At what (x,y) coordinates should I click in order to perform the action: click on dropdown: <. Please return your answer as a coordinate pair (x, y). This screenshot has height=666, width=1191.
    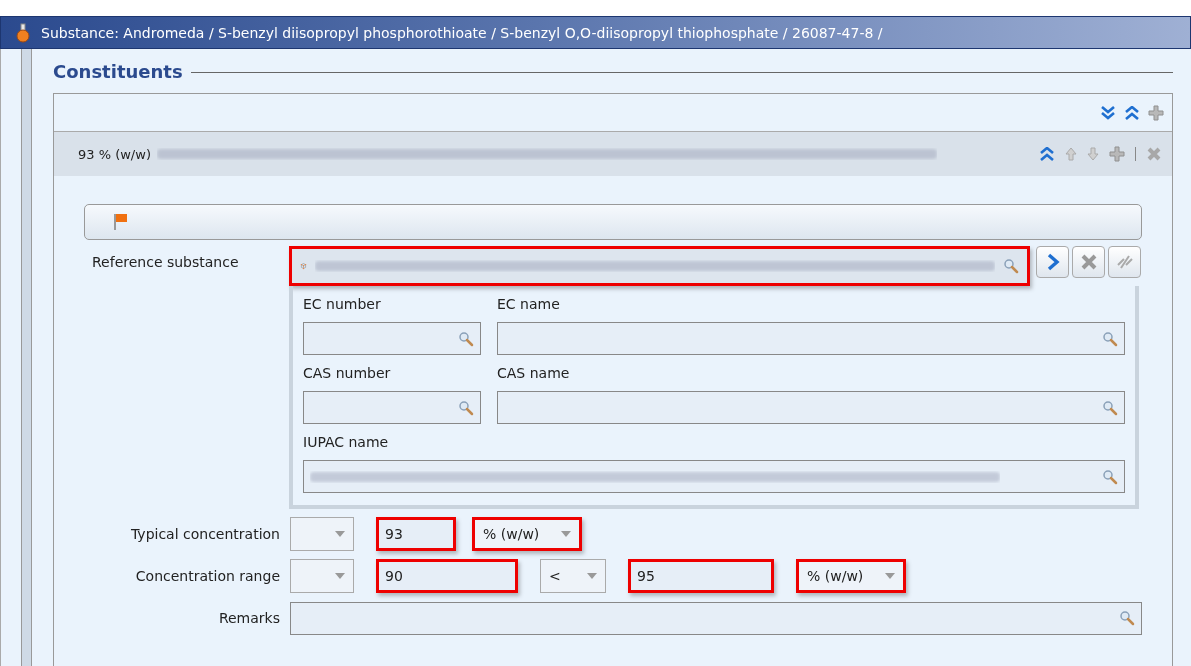
    Looking at the image, I should click on (573, 576).